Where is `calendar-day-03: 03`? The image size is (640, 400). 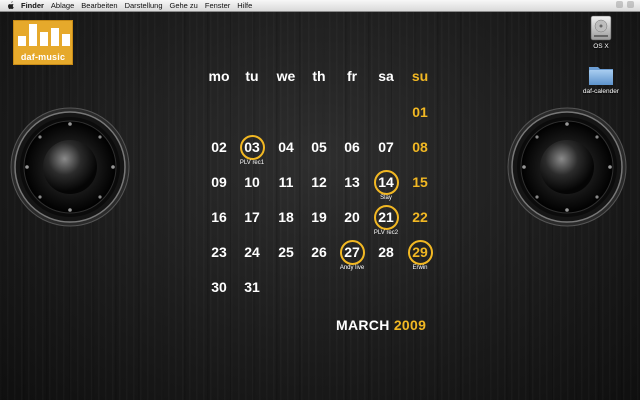
calendar-day-03: 03 is located at coordinates (252, 147).